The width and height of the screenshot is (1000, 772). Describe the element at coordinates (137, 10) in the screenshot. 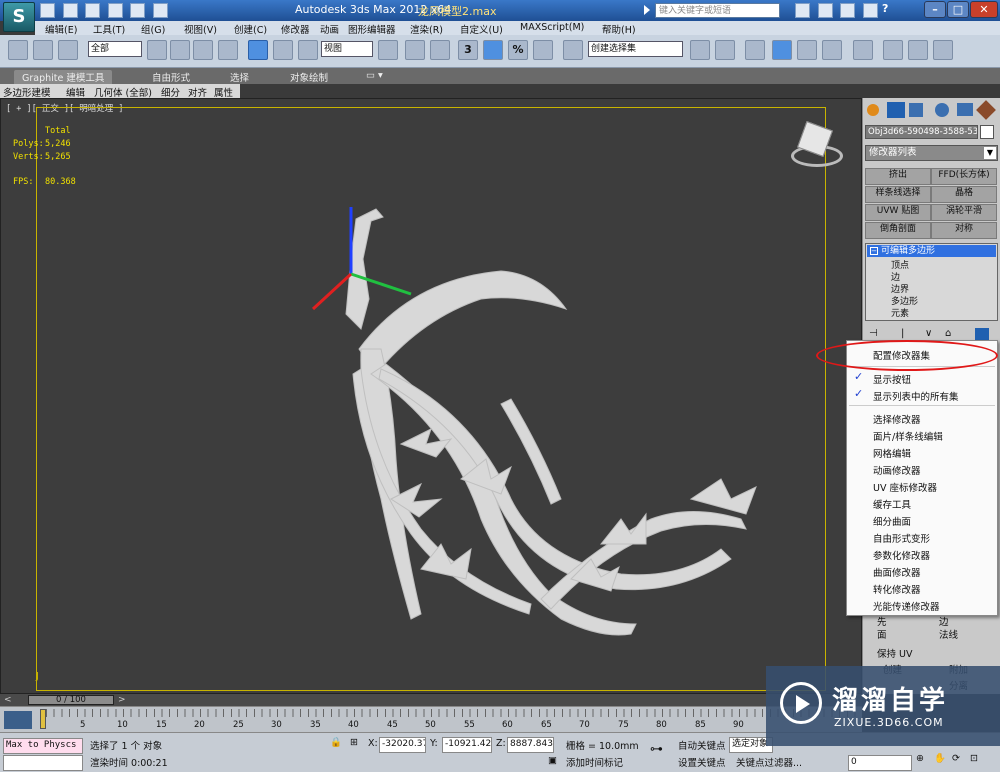

I see `redo-icon` at that location.